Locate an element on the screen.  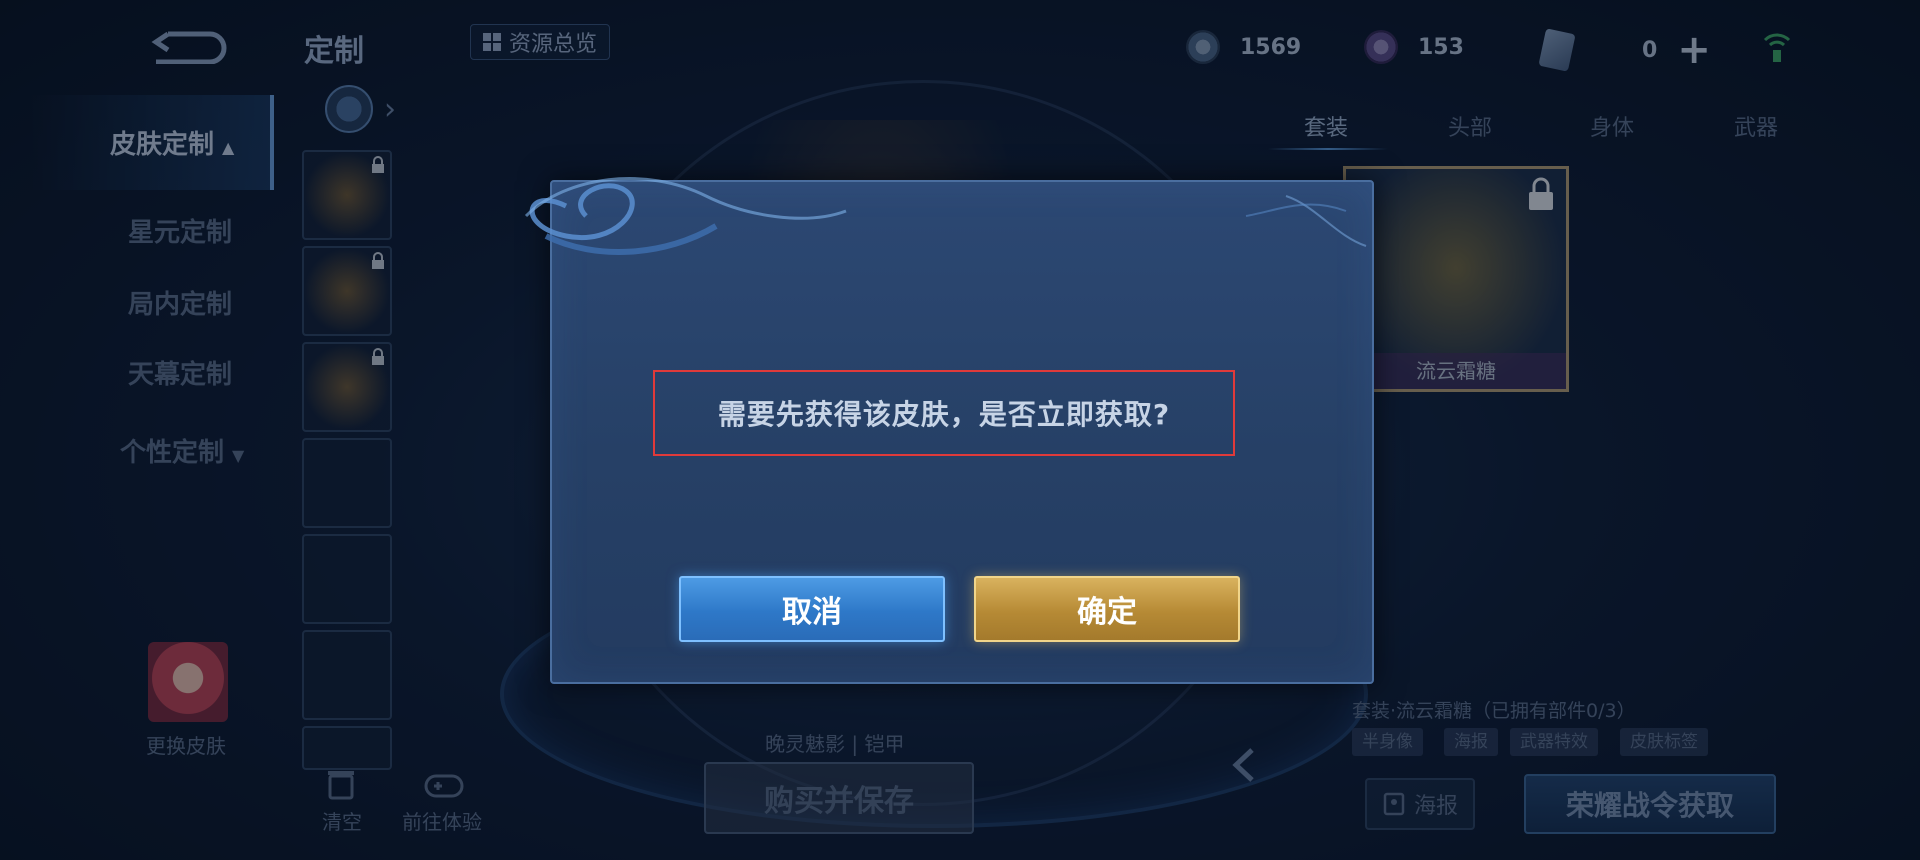
confirm-button: 确定 is located at coordinates (1107, 609).